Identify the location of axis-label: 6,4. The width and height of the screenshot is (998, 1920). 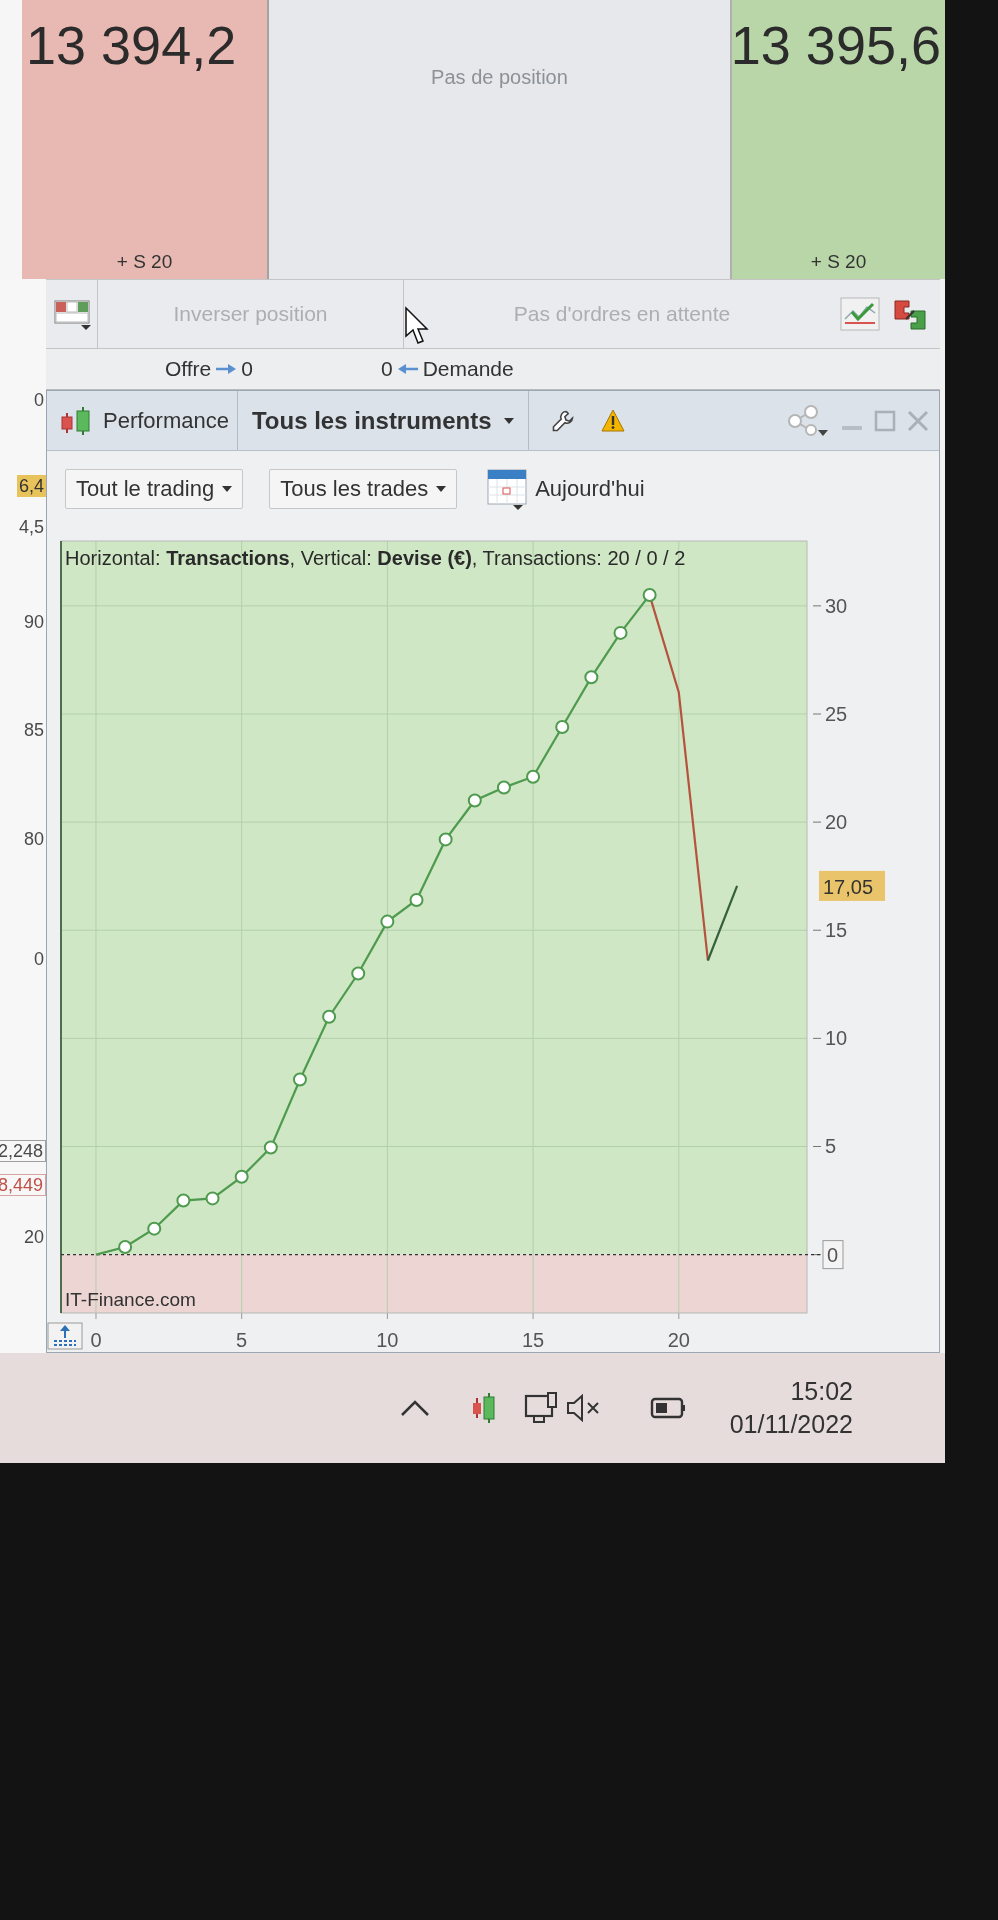
(31, 486).